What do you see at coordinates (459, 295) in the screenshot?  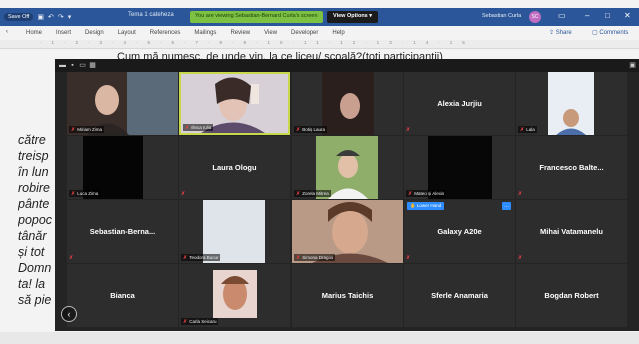 I see `participant-tile: Sferle Anamaria` at bounding box center [459, 295].